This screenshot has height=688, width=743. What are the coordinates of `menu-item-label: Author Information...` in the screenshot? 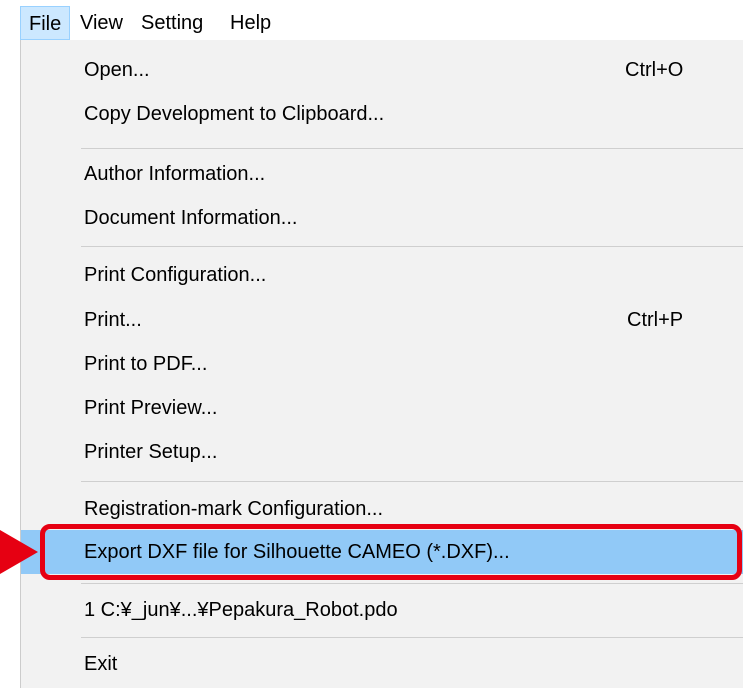 It's located at (175, 174).